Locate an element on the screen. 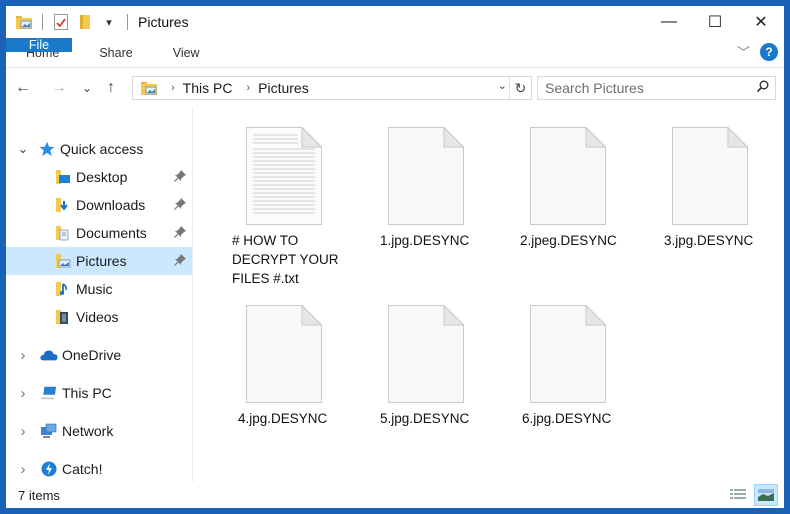 The image size is (790, 514). sidebar-item-label: OneDrive is located at coordinates (92, 355).